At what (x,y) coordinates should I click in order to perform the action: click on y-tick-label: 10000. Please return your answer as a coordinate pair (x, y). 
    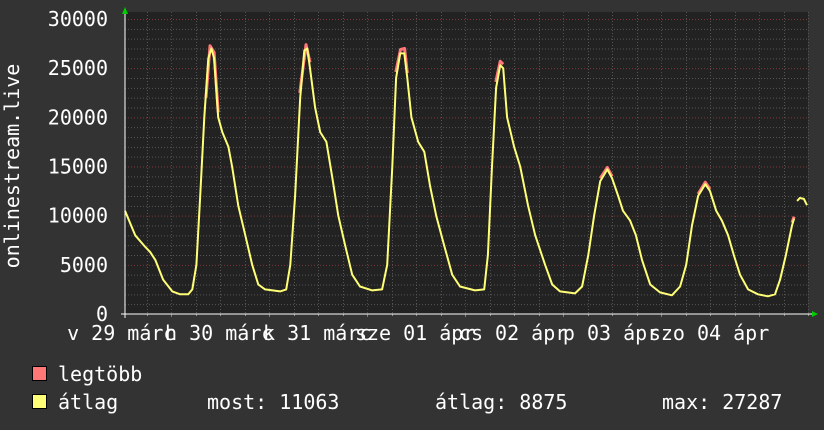
    Looking at the image, I should click on (78, 216).